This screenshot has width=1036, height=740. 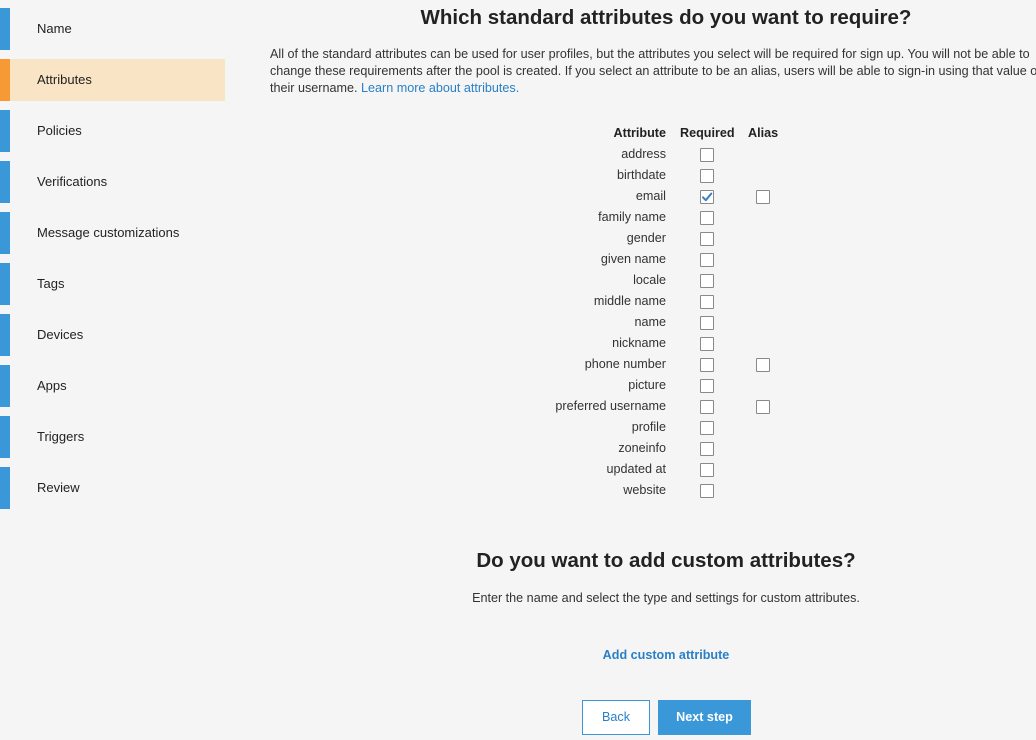 What do you see at coordinates (518, 259) in the screenshot?
I see `attribute-row: given name` at bounding box center [518, 259].